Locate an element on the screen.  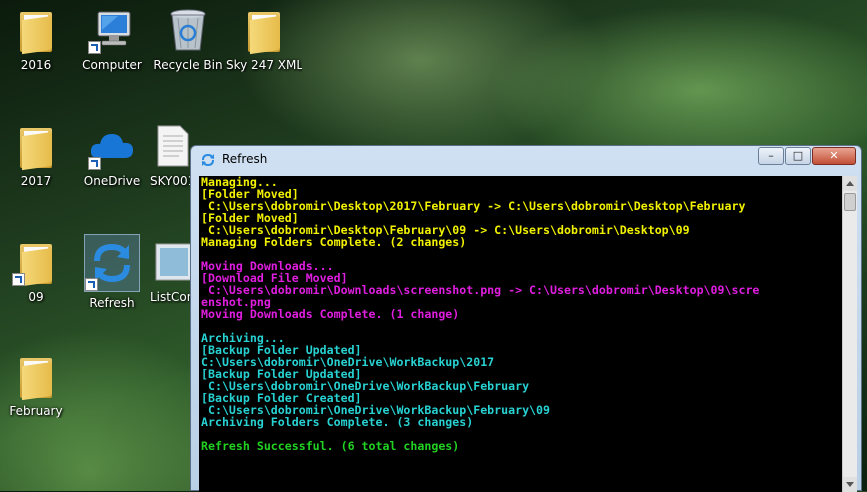
window-titlebar: Refresh – □ ✕ is located at coordinates (526, 160).